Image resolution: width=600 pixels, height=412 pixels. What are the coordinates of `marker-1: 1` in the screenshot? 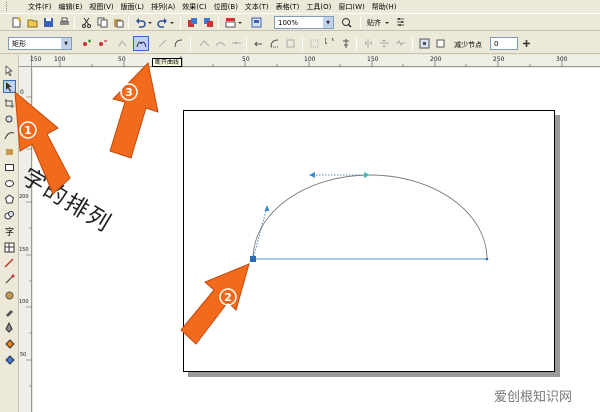 It's located at (28, 130).